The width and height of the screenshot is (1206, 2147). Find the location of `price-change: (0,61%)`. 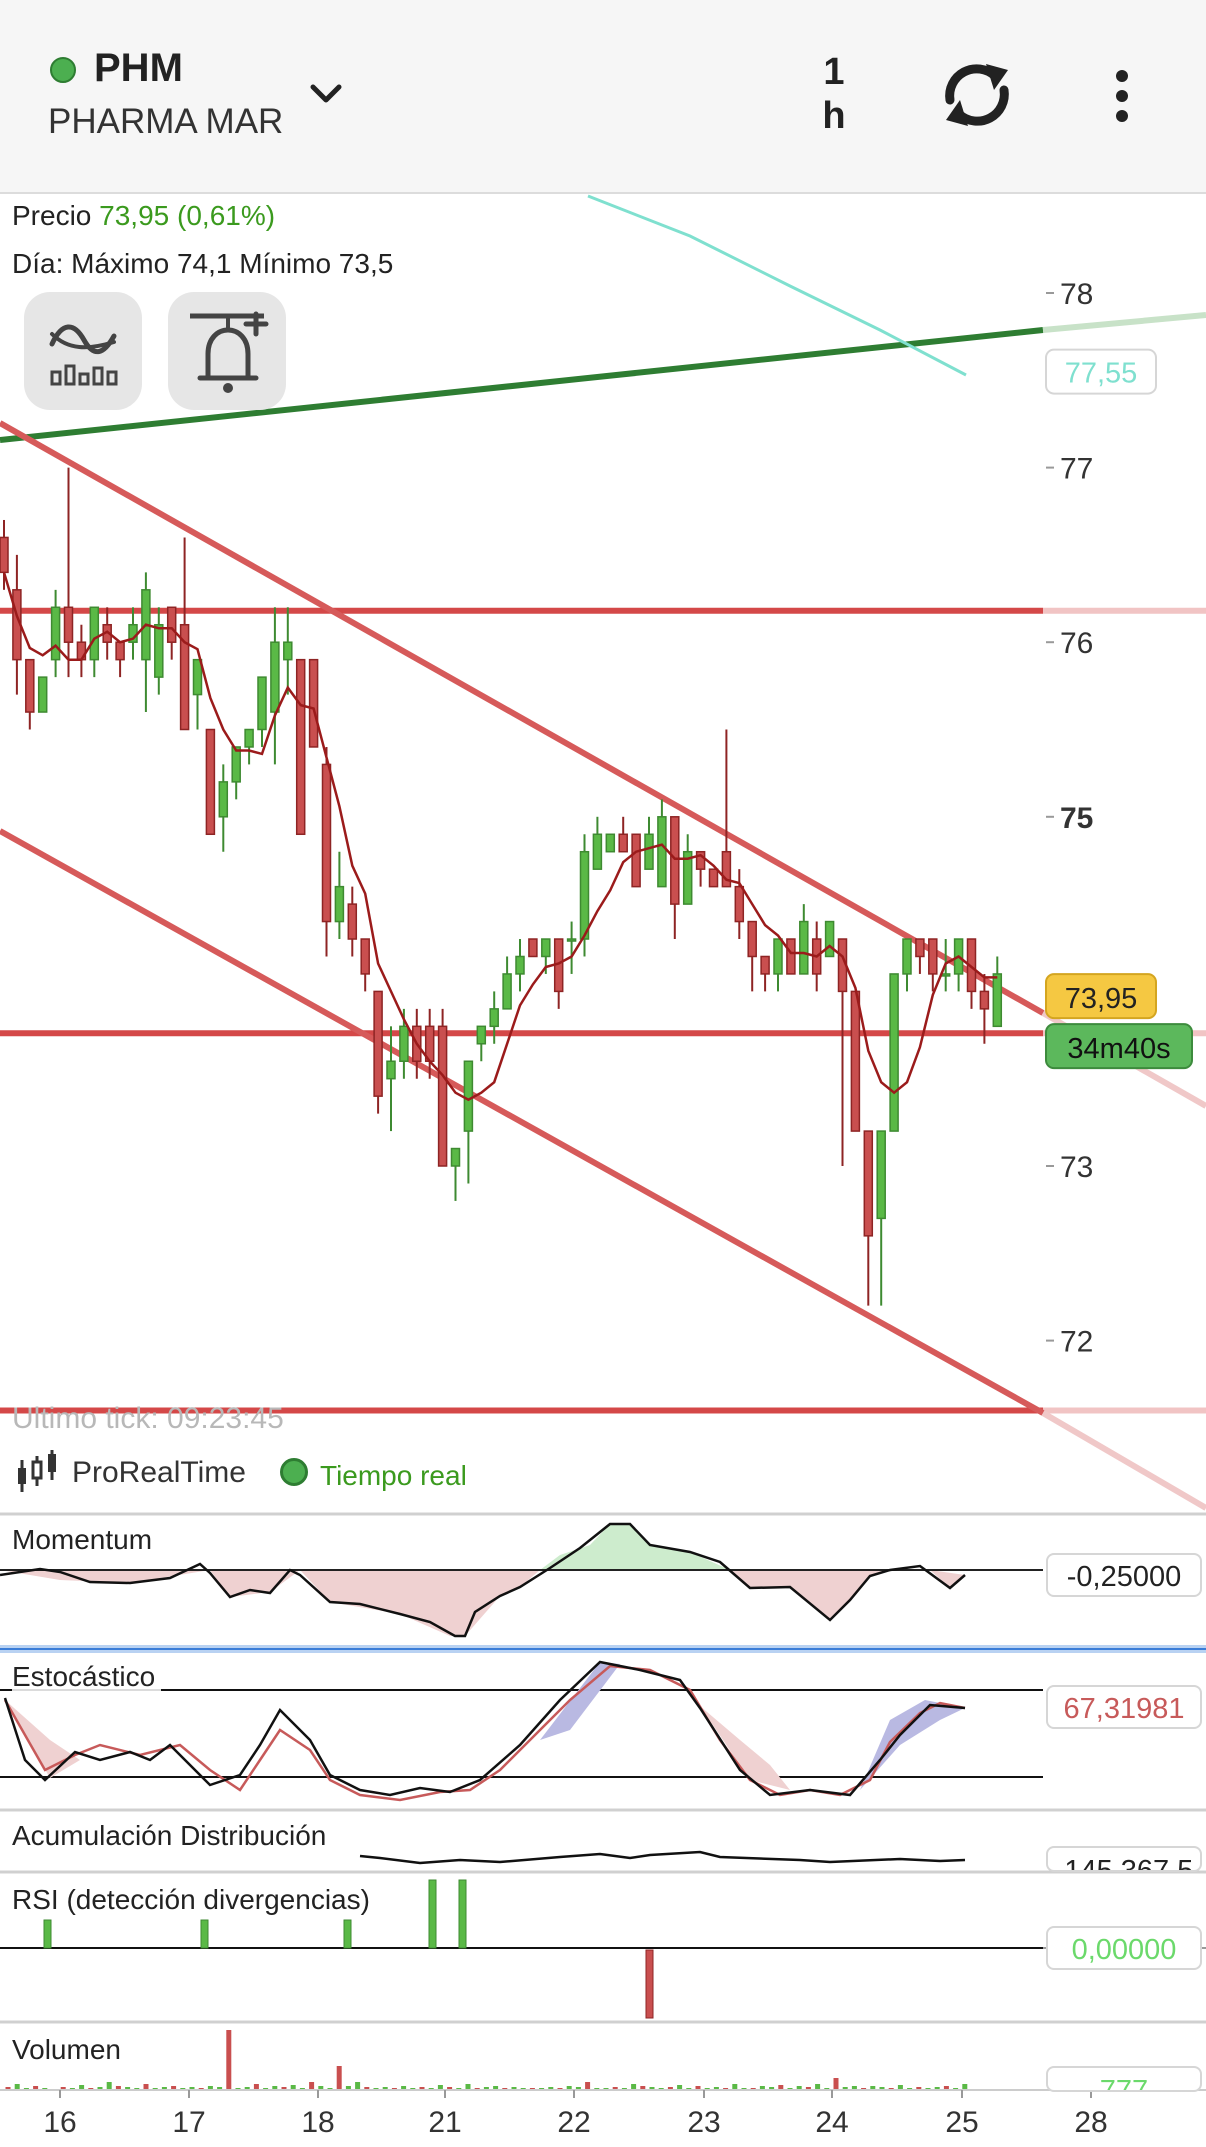

price-change: (0,61%) is located at coordinates (226, 215).